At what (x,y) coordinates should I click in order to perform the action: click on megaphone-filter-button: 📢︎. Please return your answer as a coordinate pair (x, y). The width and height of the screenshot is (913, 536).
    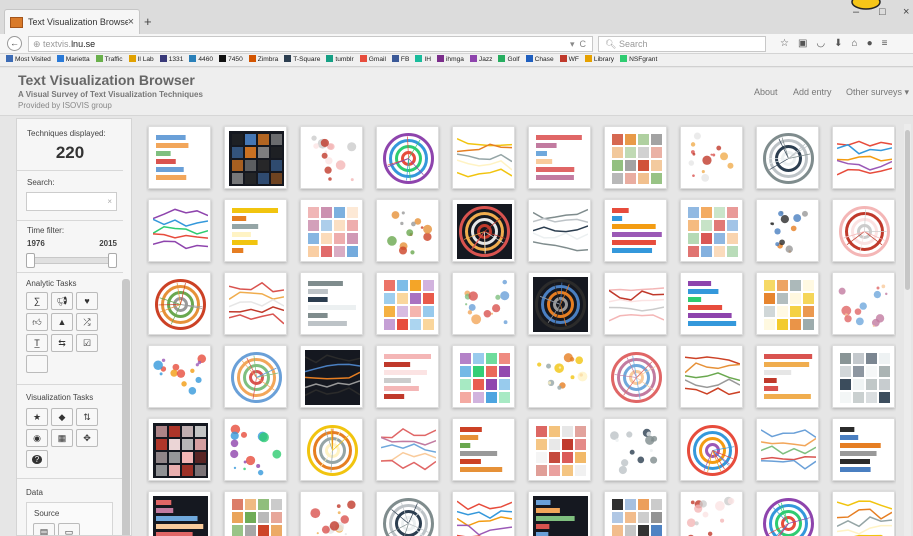
    Looking at the image, I should click on (62, 301).